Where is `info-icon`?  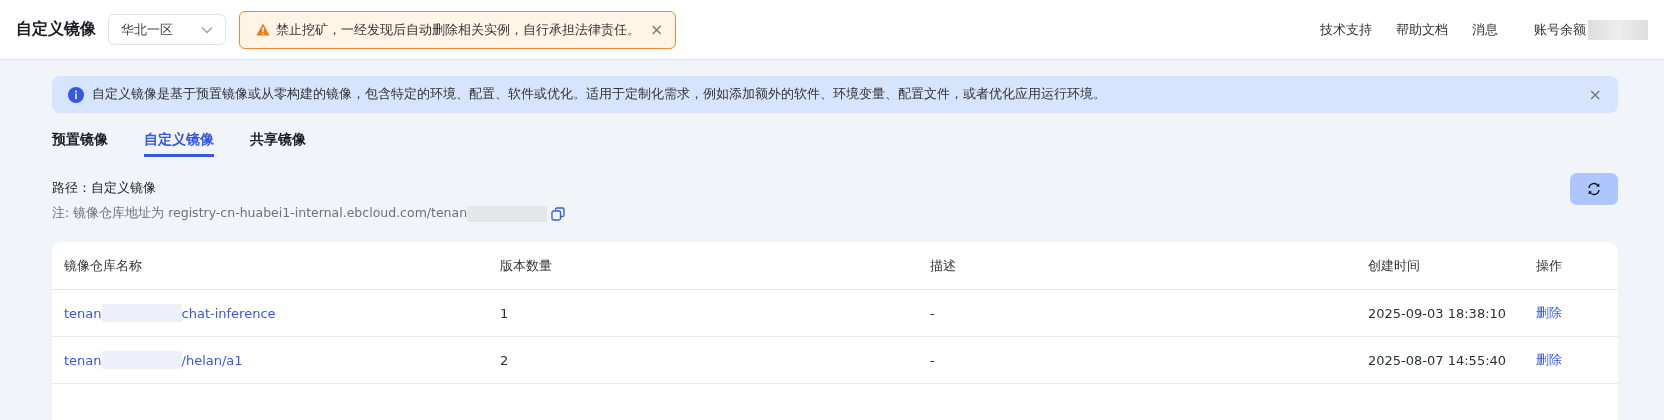 info-icon is located at coordinates (76, 94).